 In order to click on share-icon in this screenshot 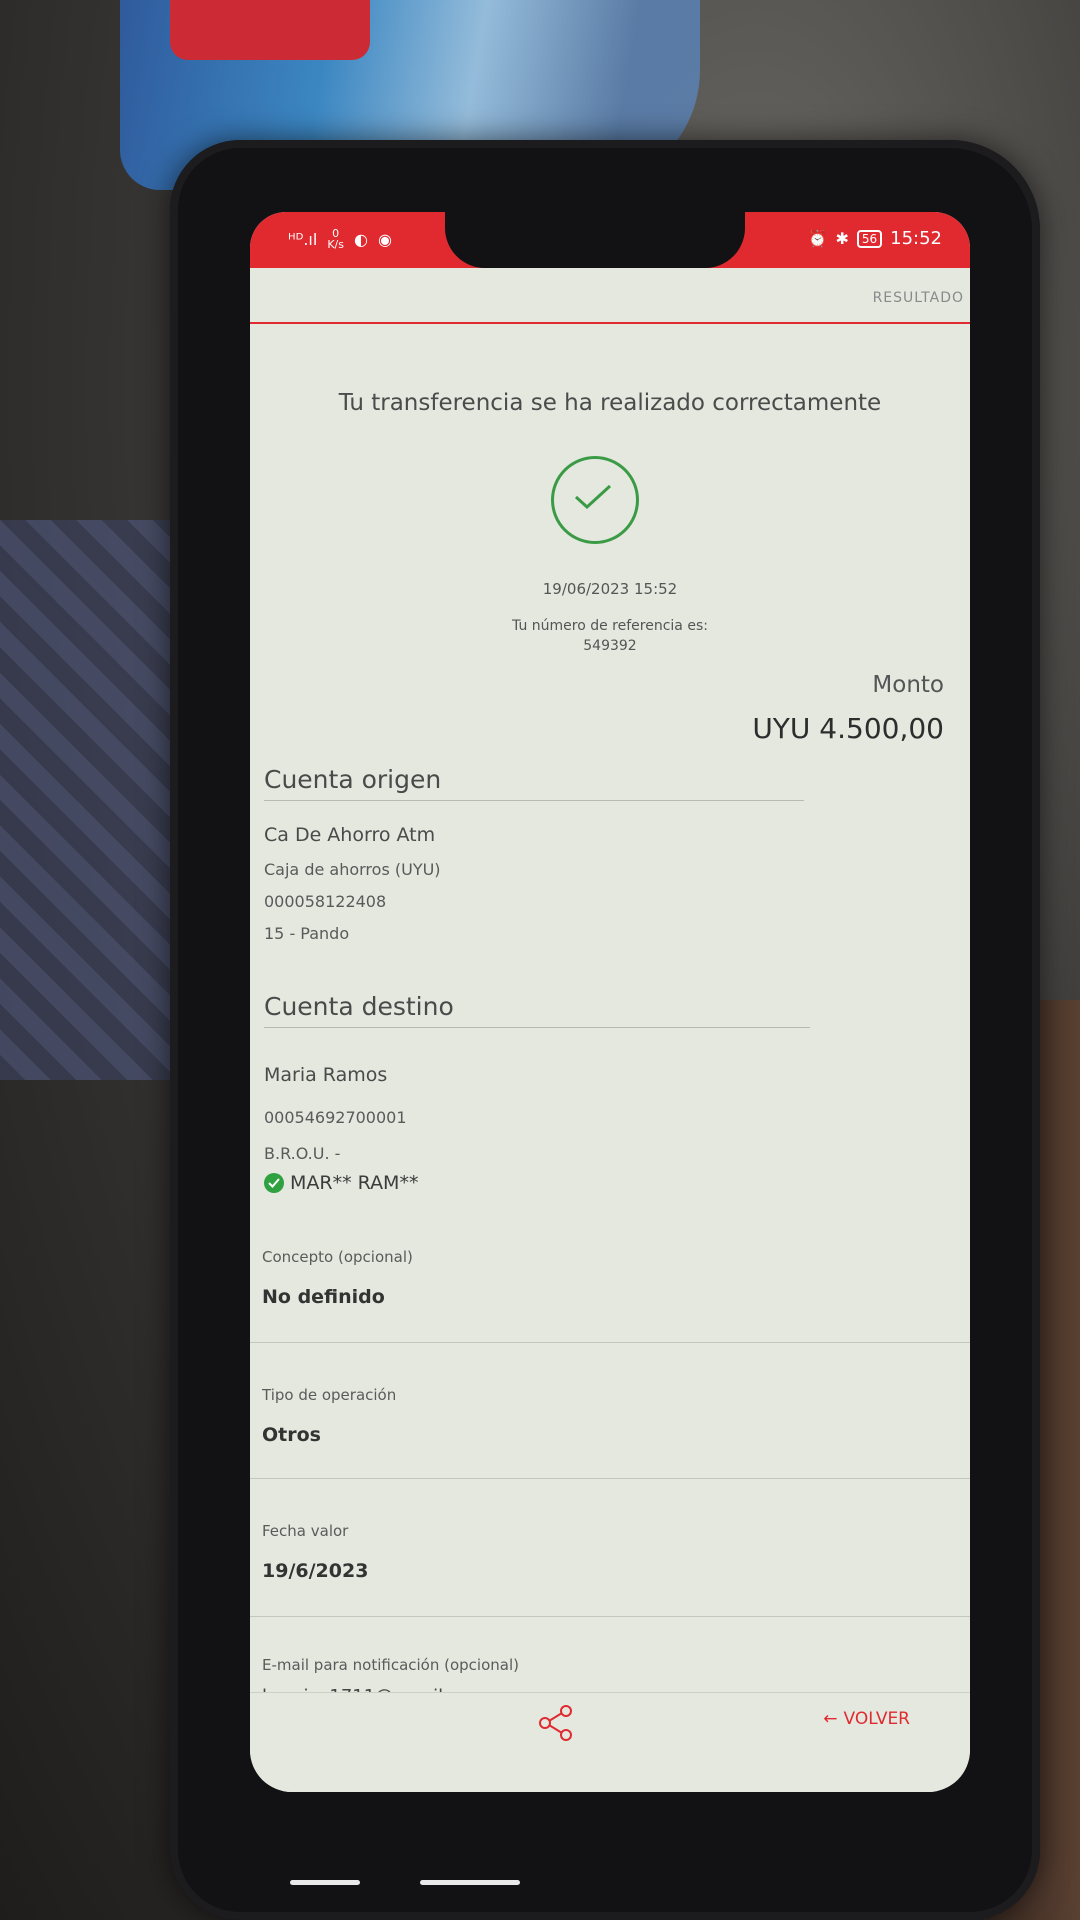, I will do `click(556, 1723)`.